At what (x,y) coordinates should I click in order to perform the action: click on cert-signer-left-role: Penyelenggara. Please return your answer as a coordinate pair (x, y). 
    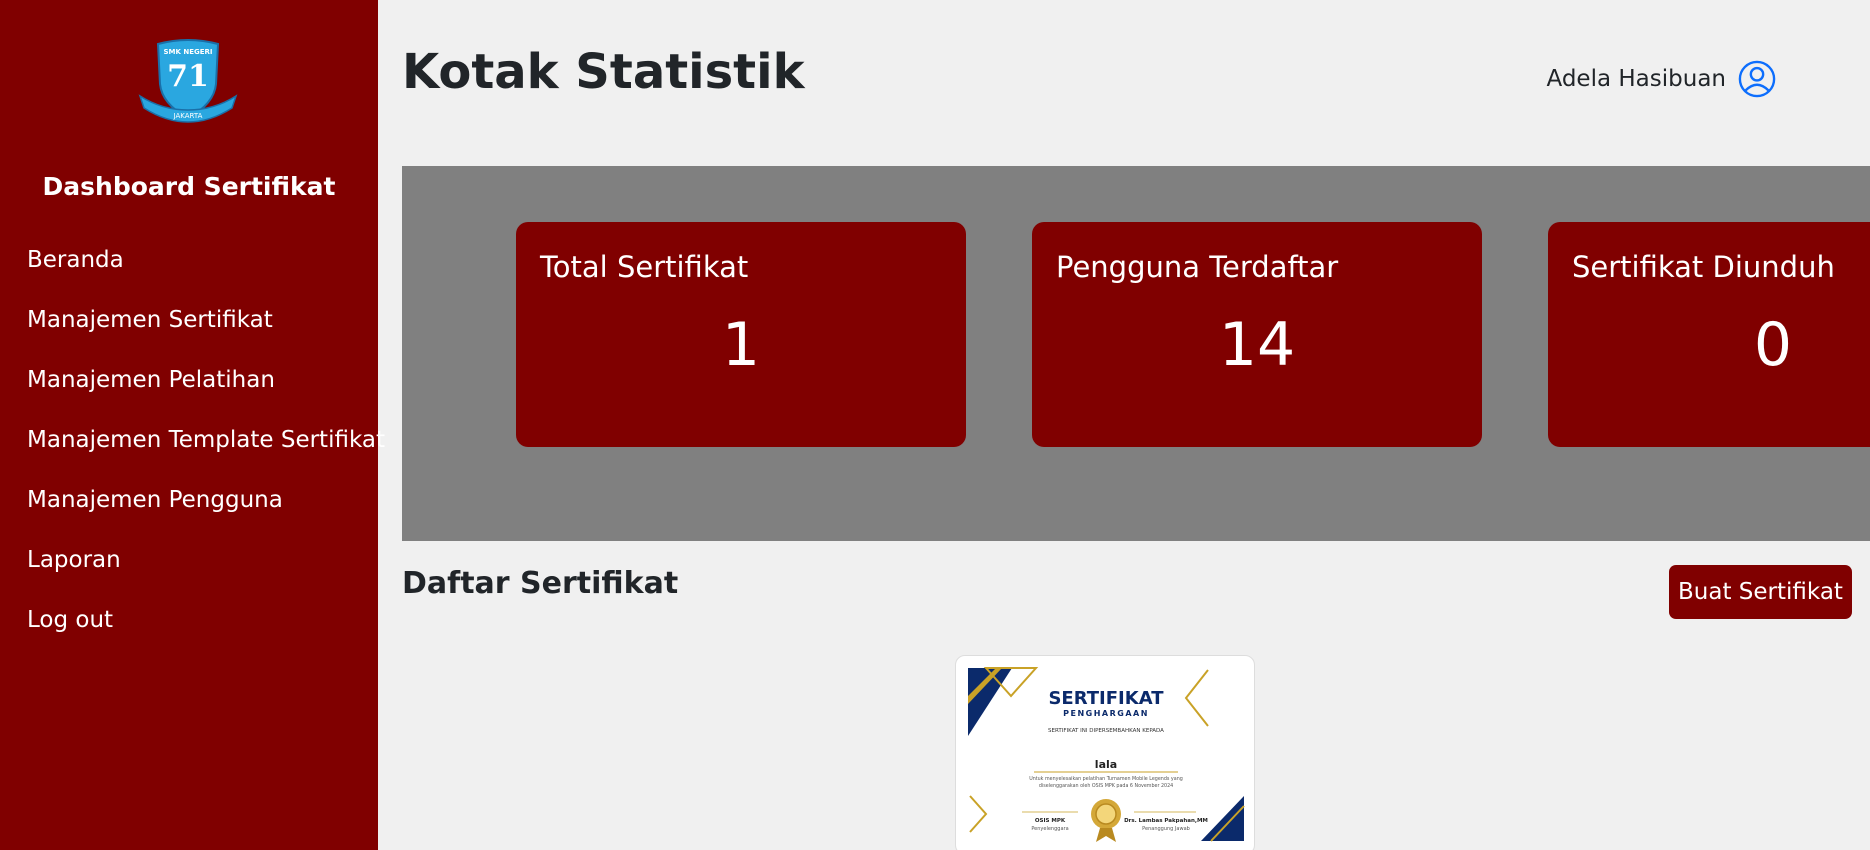
    Looking at the image, I should click on (1049, 829).